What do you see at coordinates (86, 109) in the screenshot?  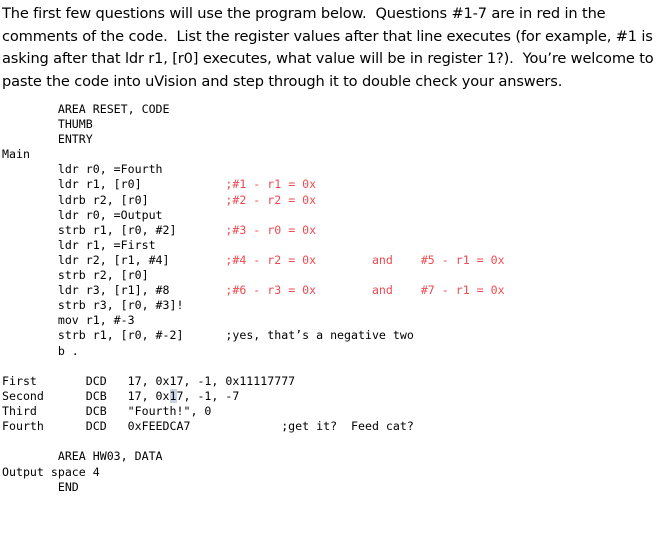 I see `code-line: AREA RESET, CODE` at bounding box center [86, 109].